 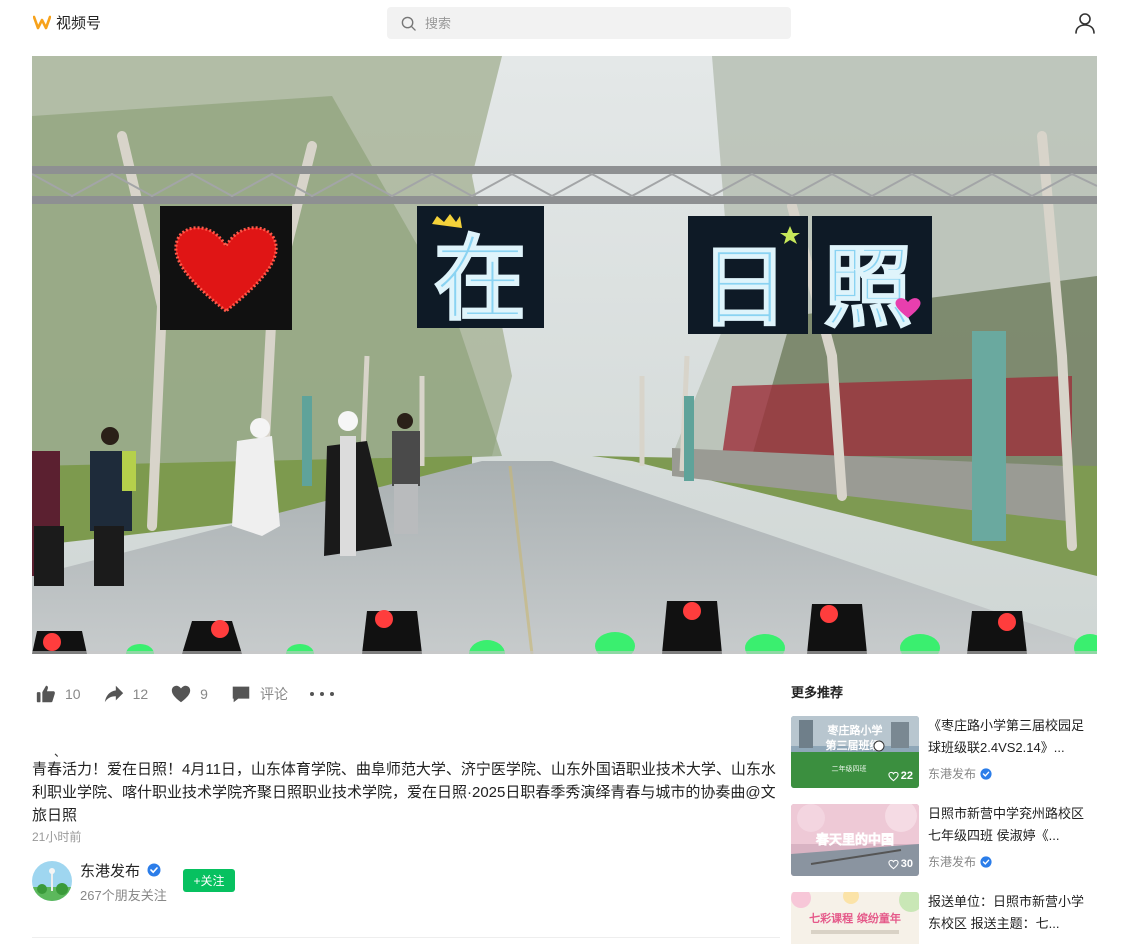 I want to click on favorite-count: 9, so click(x=204, y=694).